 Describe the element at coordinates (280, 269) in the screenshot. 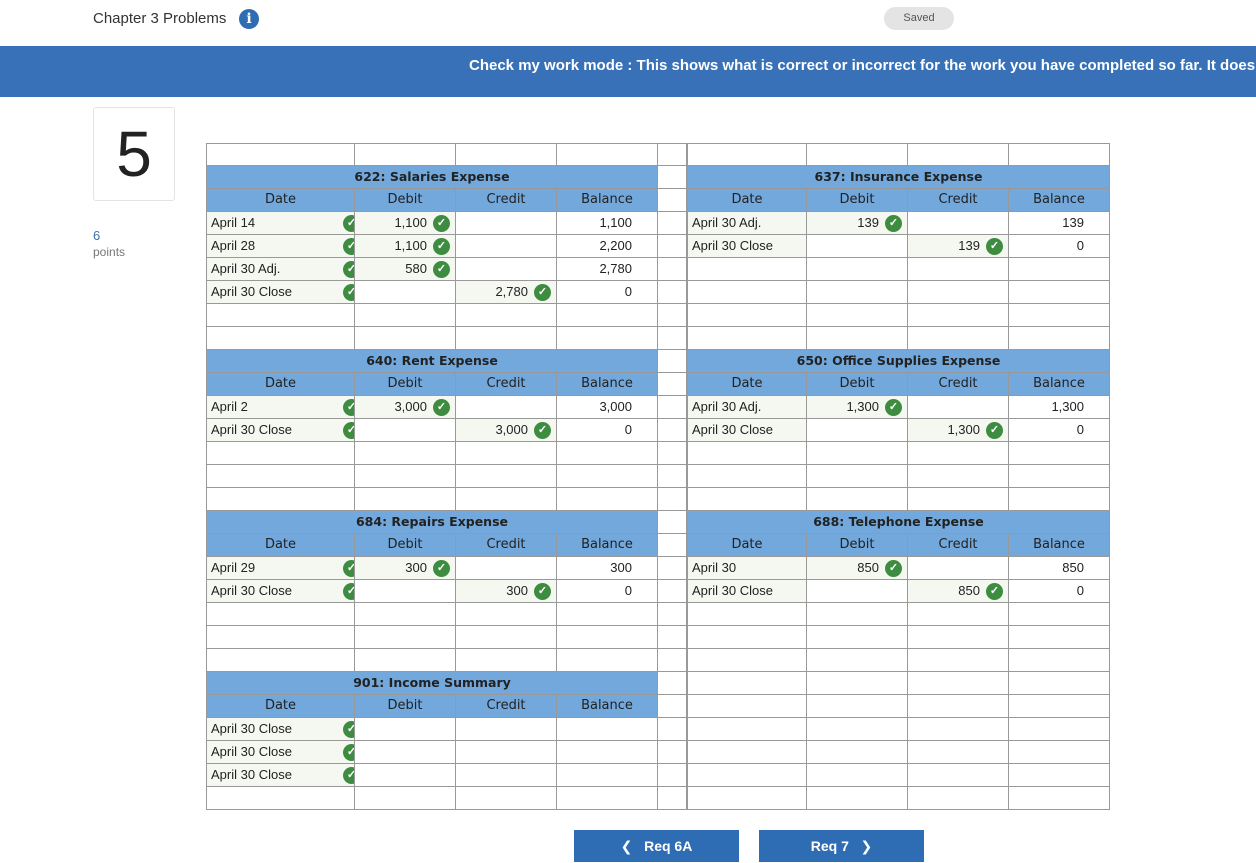

I see `date-cell: April 30 Adj. ✓` at that location.